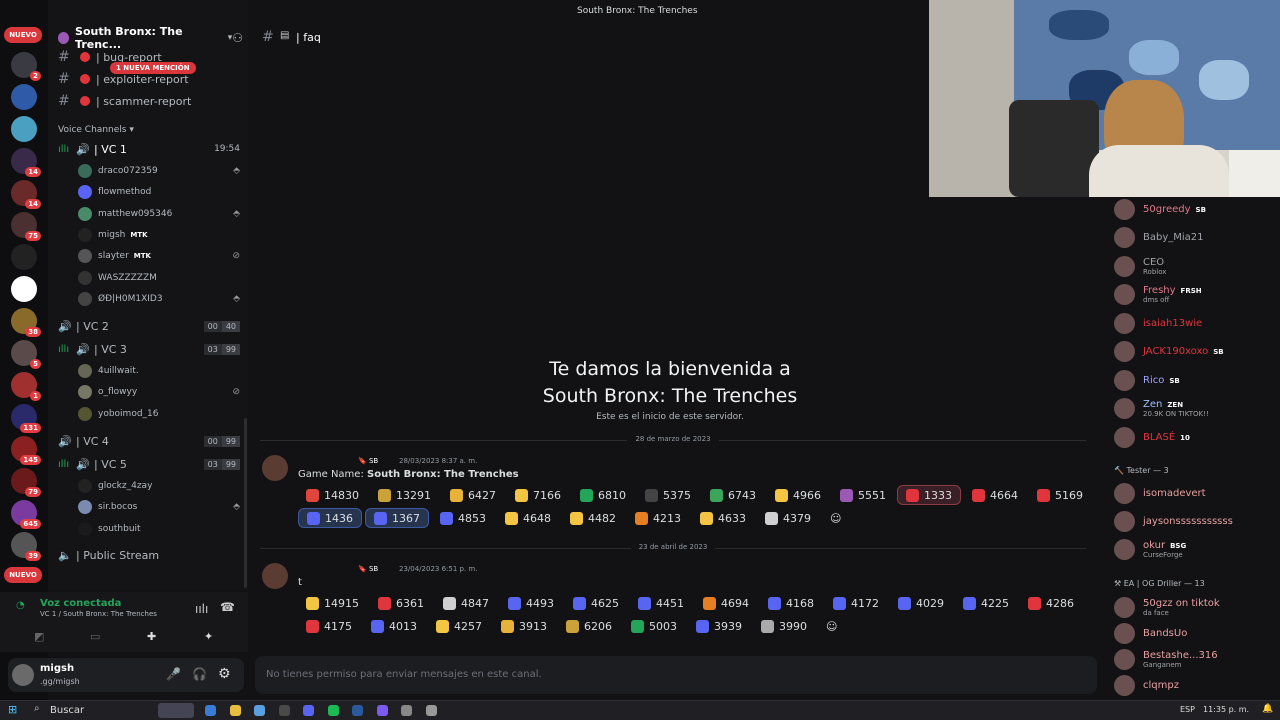  What do you see at coordinates (237, 38) in the screenshot?
I see `add-user-icon: ⚇` at bounding box center [237, 38].